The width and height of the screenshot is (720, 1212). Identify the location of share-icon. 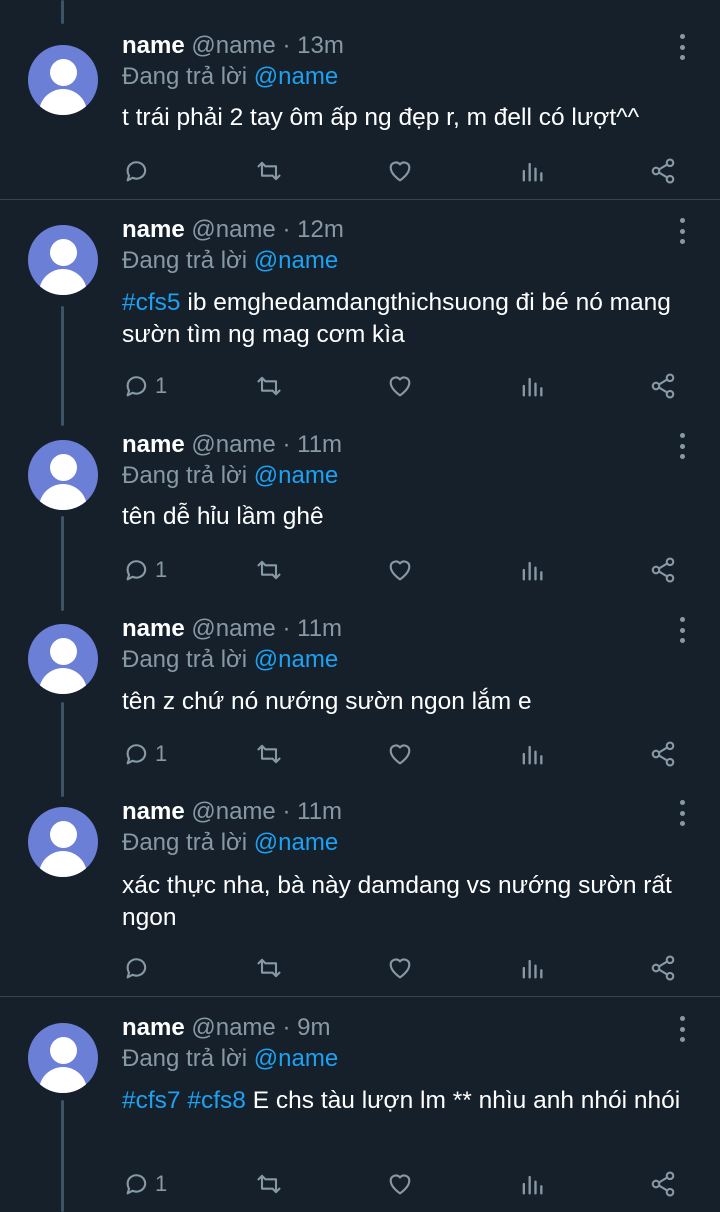
(663, 570).